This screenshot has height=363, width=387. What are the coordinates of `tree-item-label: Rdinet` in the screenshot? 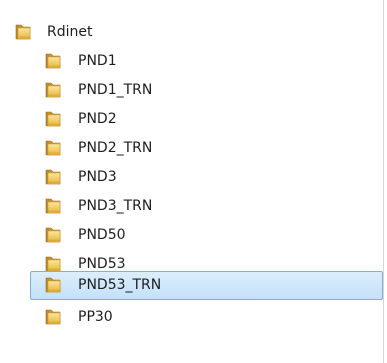 It's located at (70, 32).